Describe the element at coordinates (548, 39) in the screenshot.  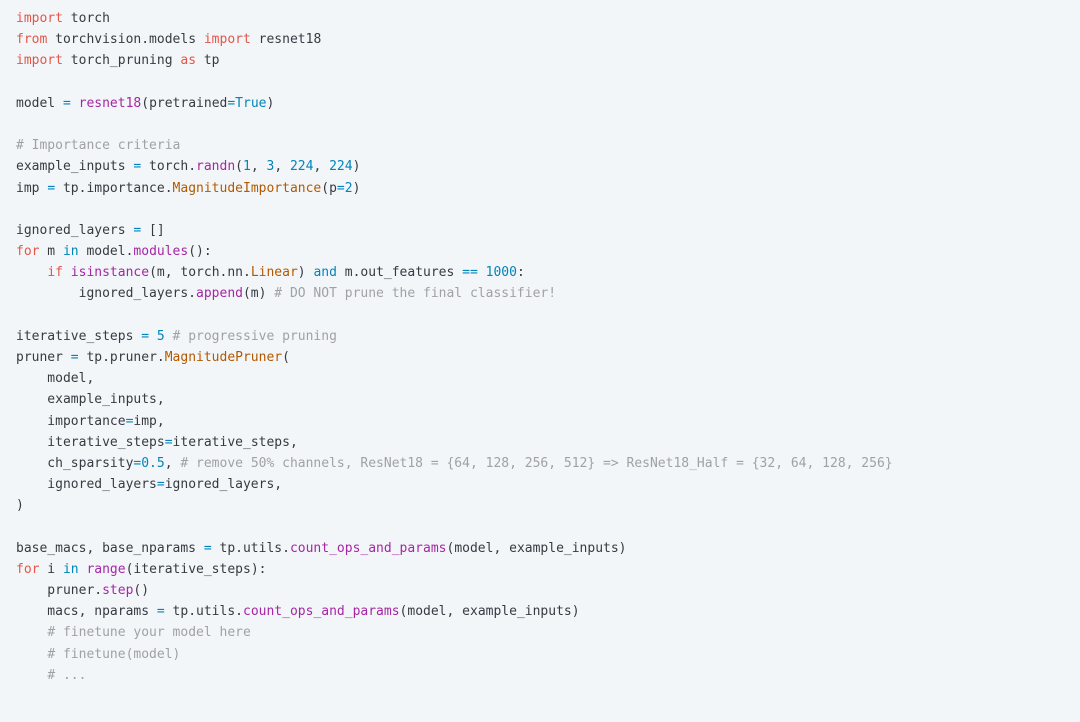
I see `code-line: from torchvision.models import resnet18` at that location.